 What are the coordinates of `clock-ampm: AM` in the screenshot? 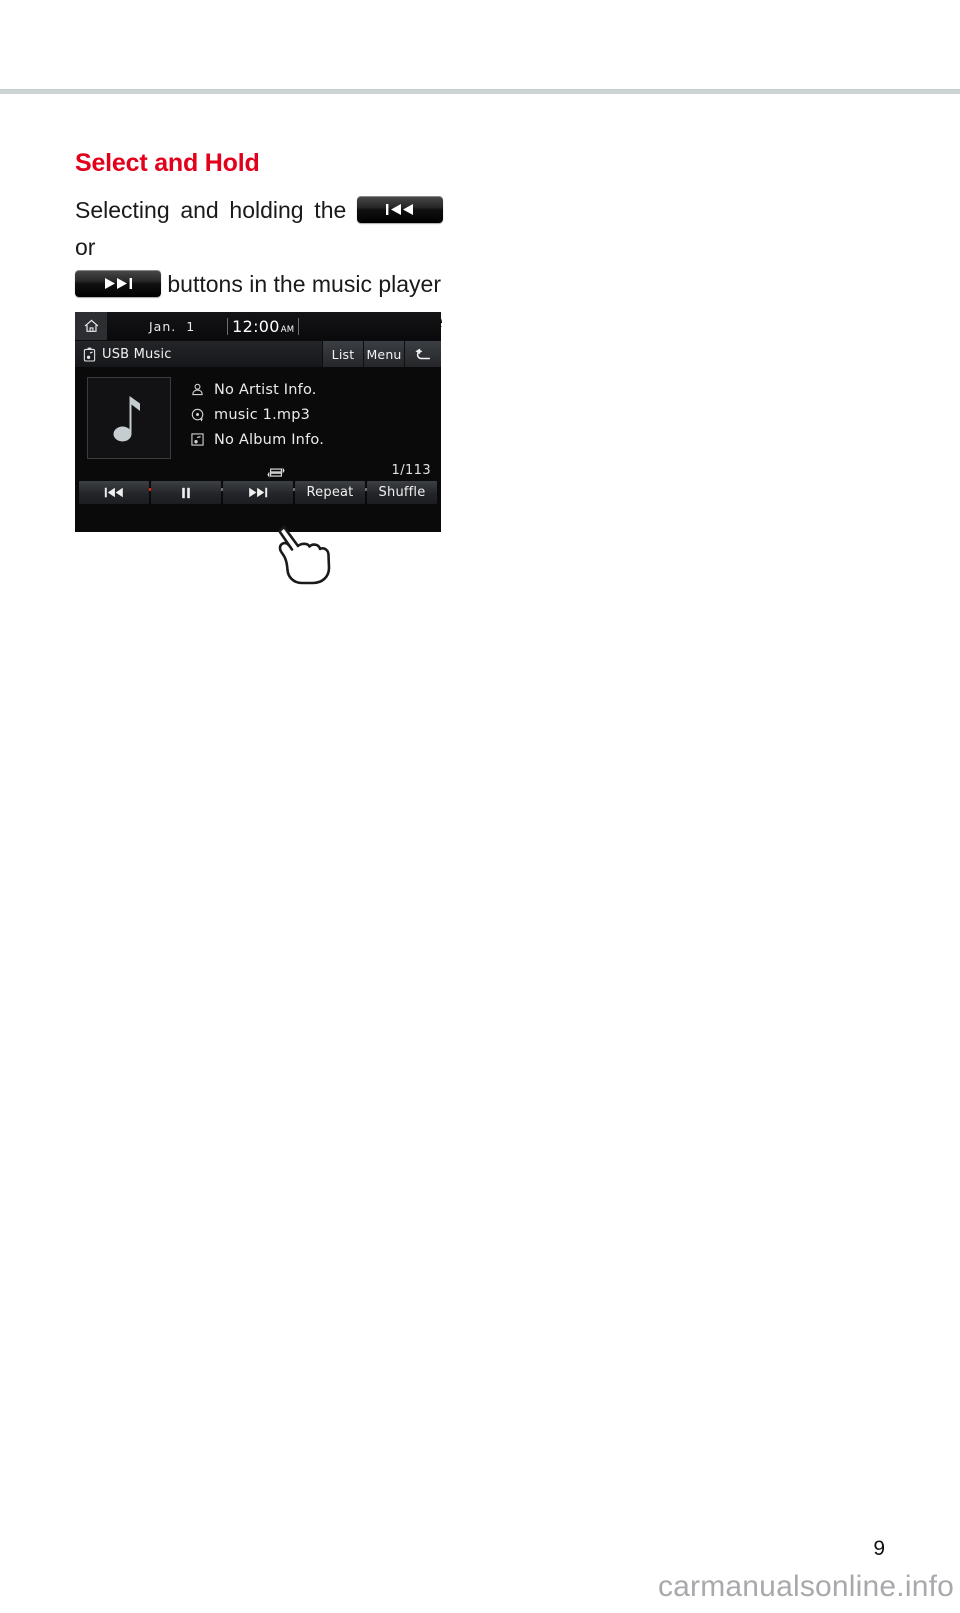 It's located at (287, 329).